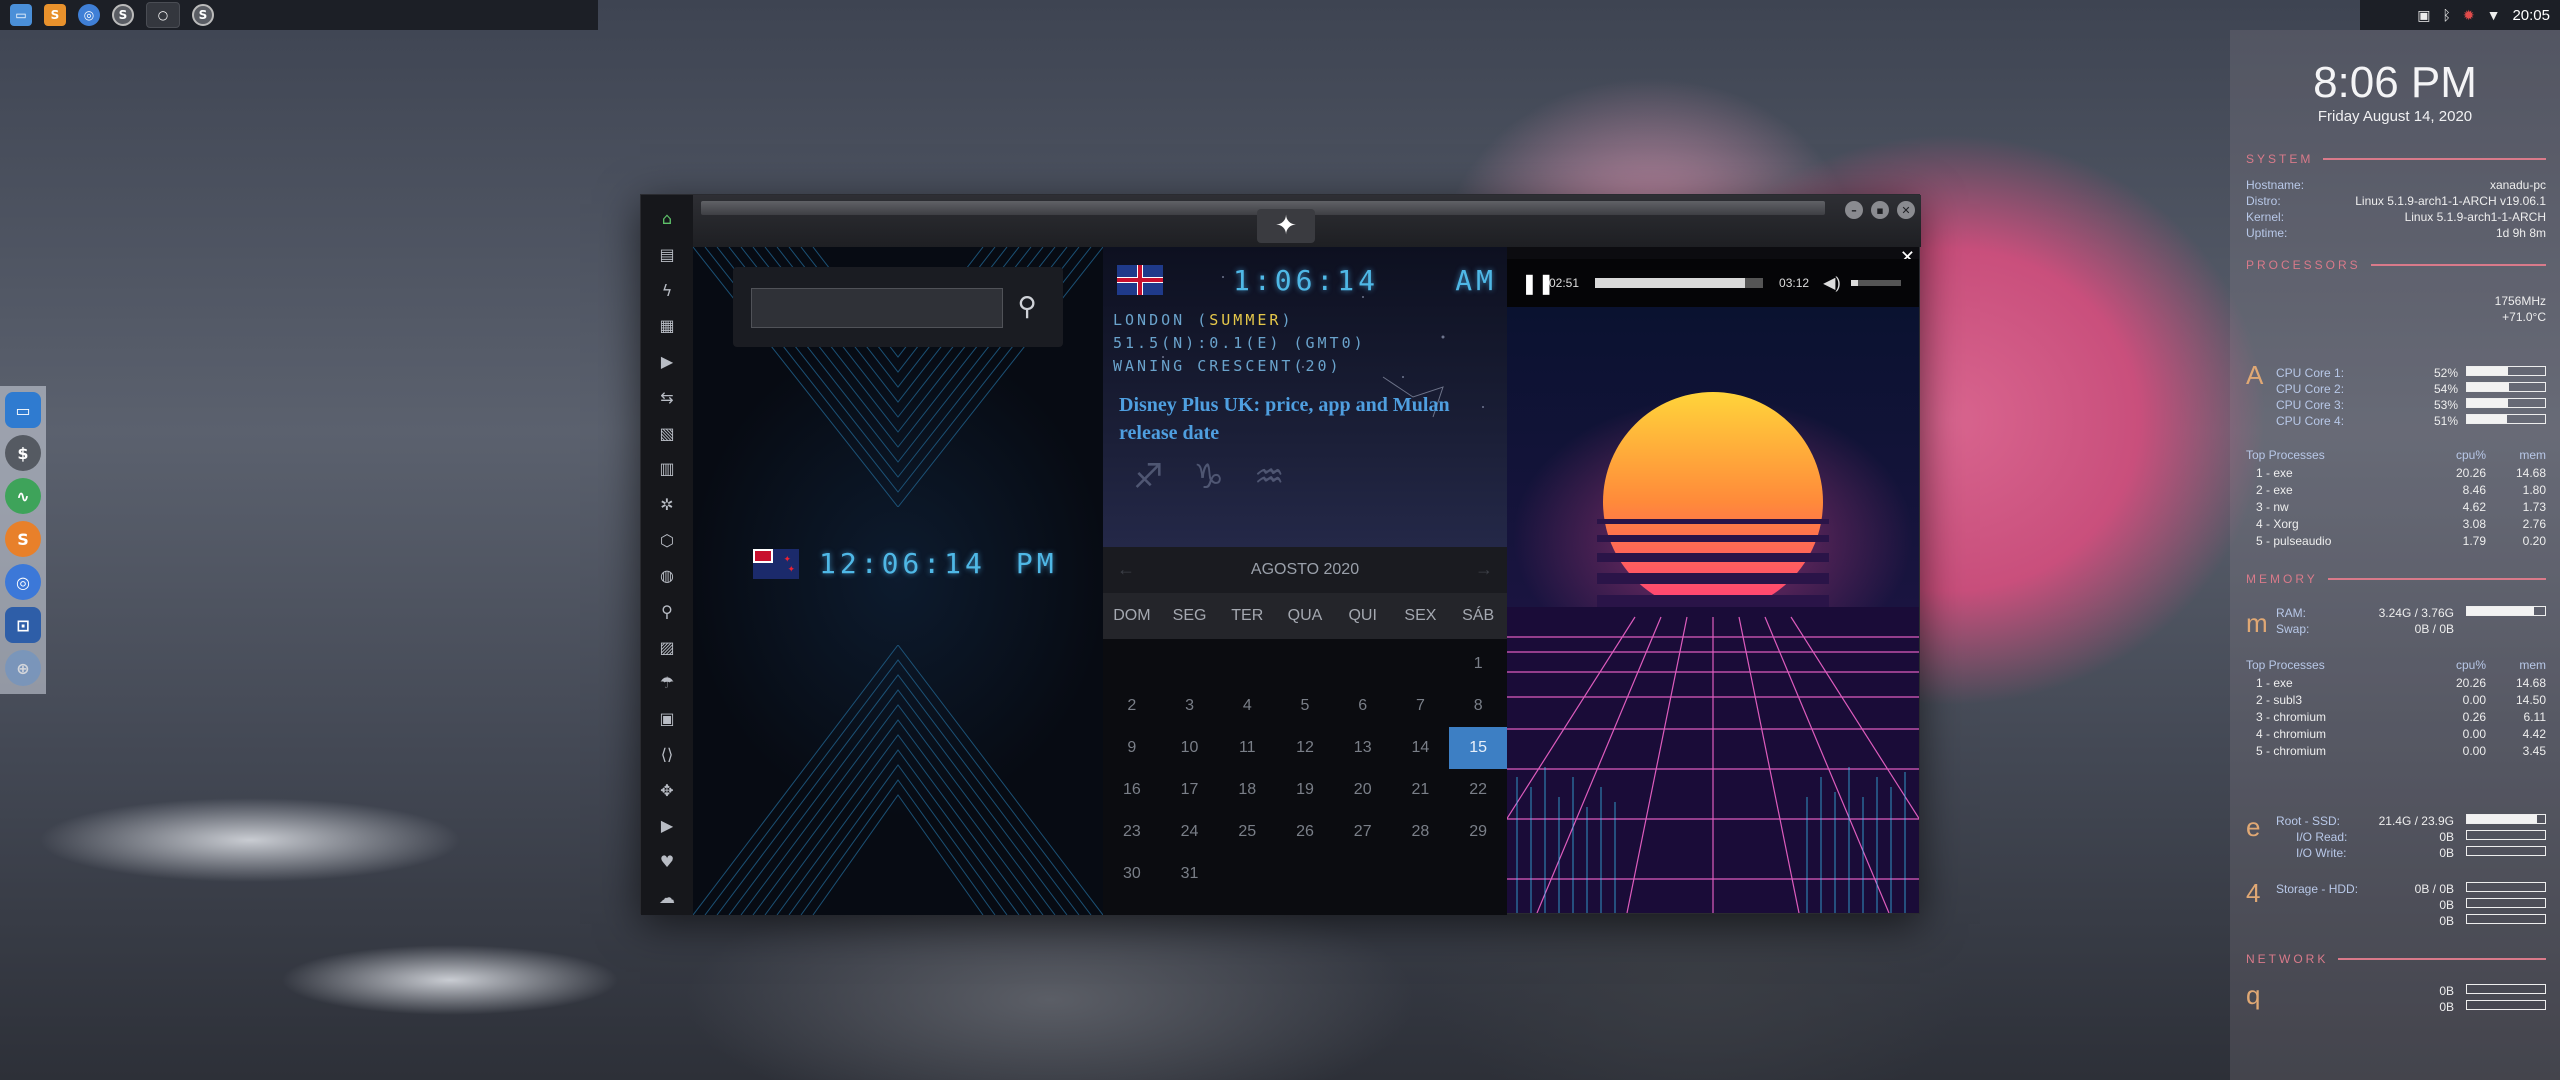 Image resolution: width=2560 pixels, height=1080 pixels. What do you see at coordinates (877, 308) in the screenshot?
I see `search-input` at bounding box center [877, 308].